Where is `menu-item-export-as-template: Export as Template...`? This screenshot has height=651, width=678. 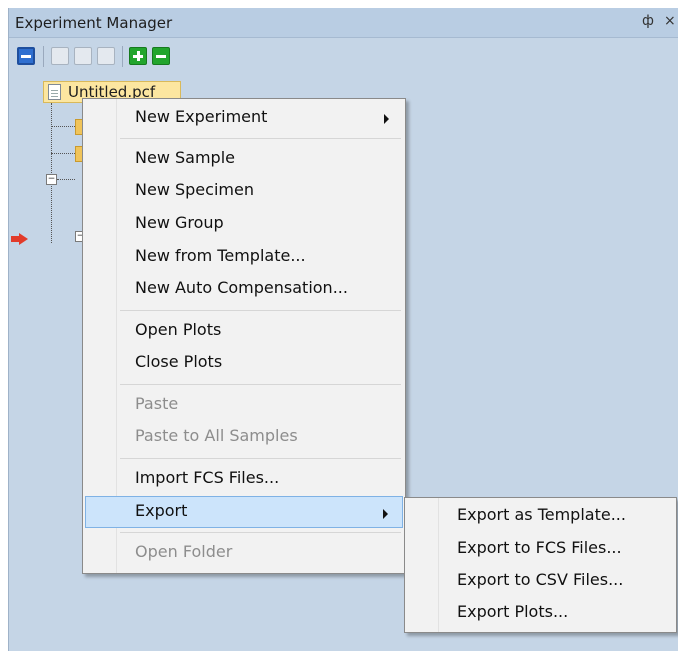 menu-item-export-as-template: Export as Template... is located at coordinates (540, 516).